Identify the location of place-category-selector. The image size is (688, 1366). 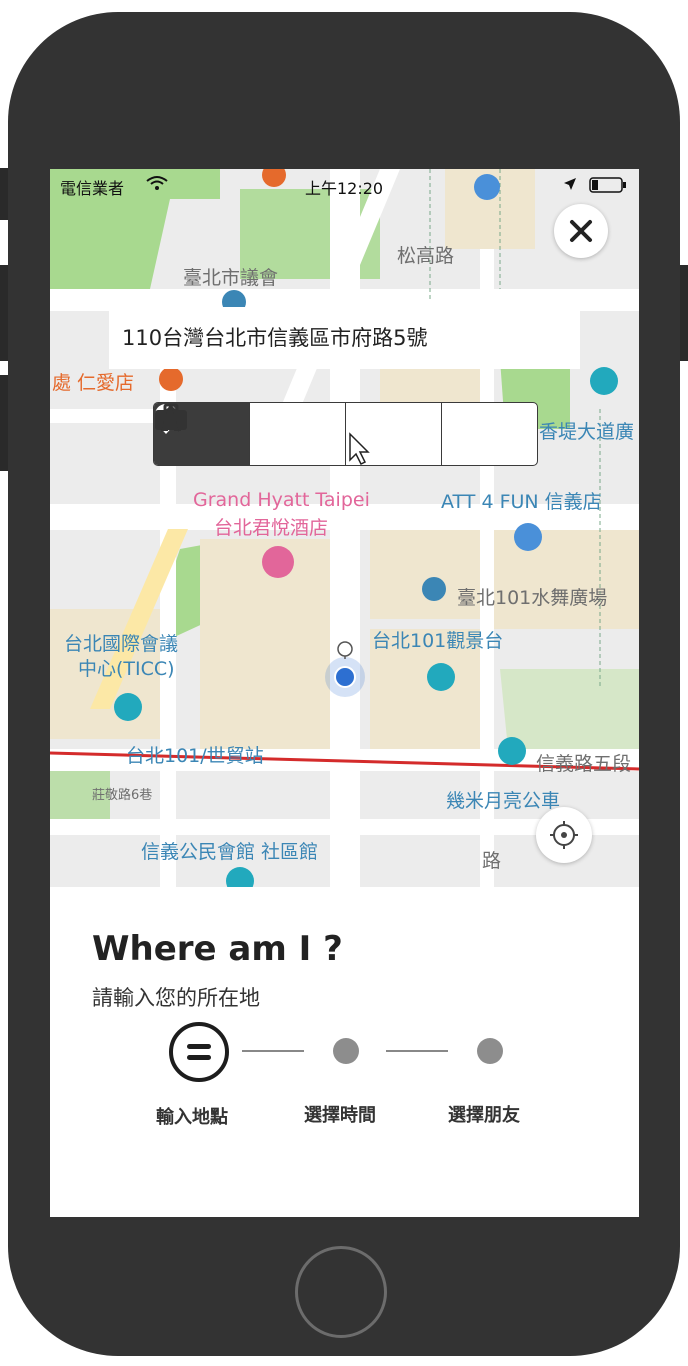
(345, 434).